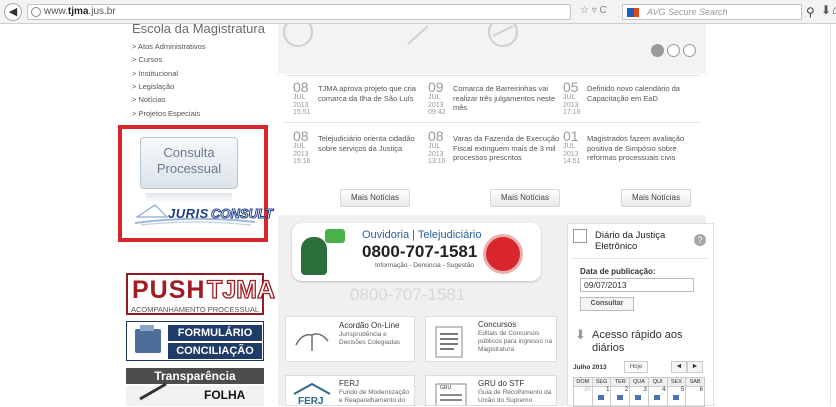 This screenshot has width=836, height=407. Describe the element at coordinates (656, 198) in the screenshot. I see `mais-noticias-button-3: Mais Notícias` at that location.